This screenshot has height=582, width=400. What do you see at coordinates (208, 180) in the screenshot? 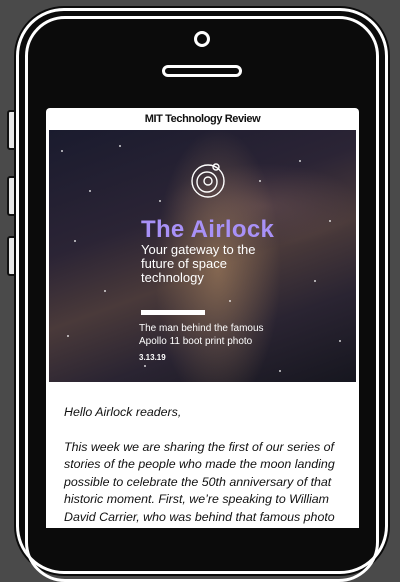
I see `orbit-logo-icon` at bounding box center [208, 180].